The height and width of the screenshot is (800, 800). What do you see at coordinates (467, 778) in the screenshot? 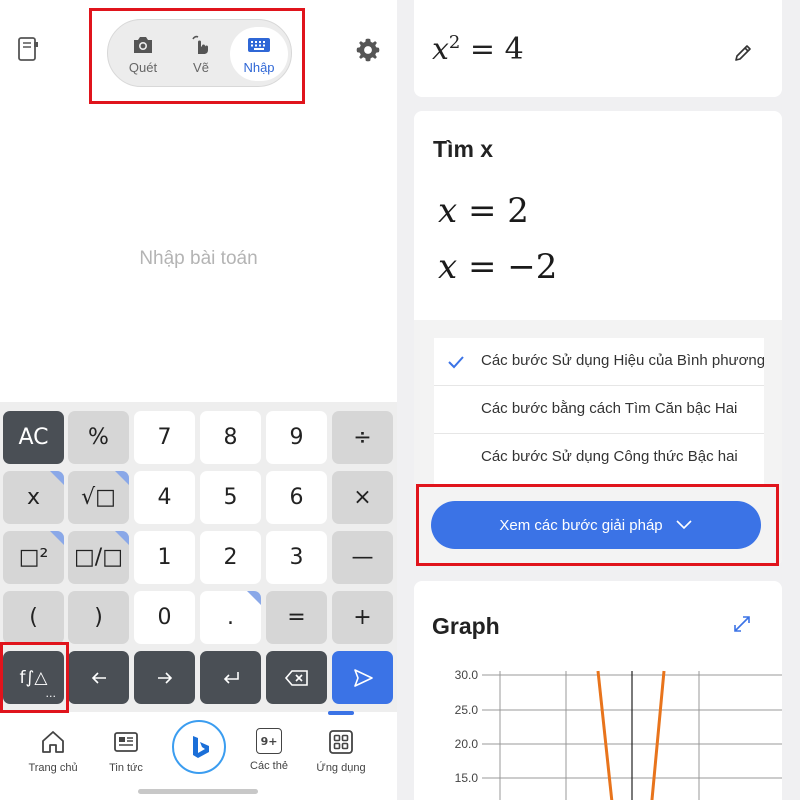
I see `y-tick-label: 15.0` at bounding box center [467, 778].